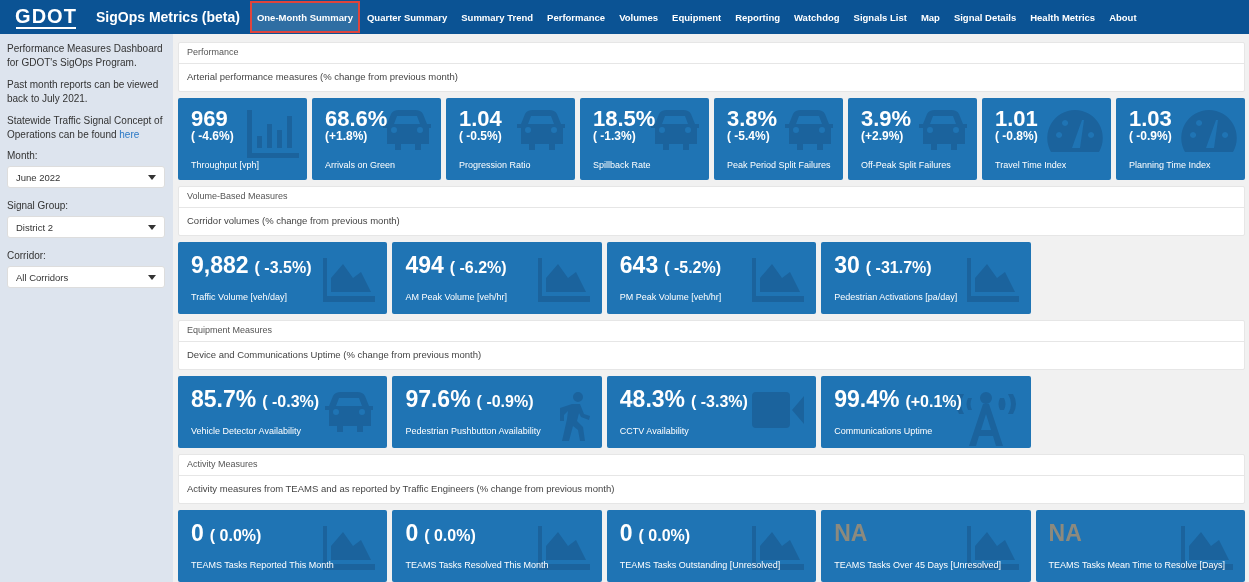 This screenshot has width=1249, height=582. Describe the element at coordinates (930, 17) in the screenshot. I see `nav-tab: Map` at that location.